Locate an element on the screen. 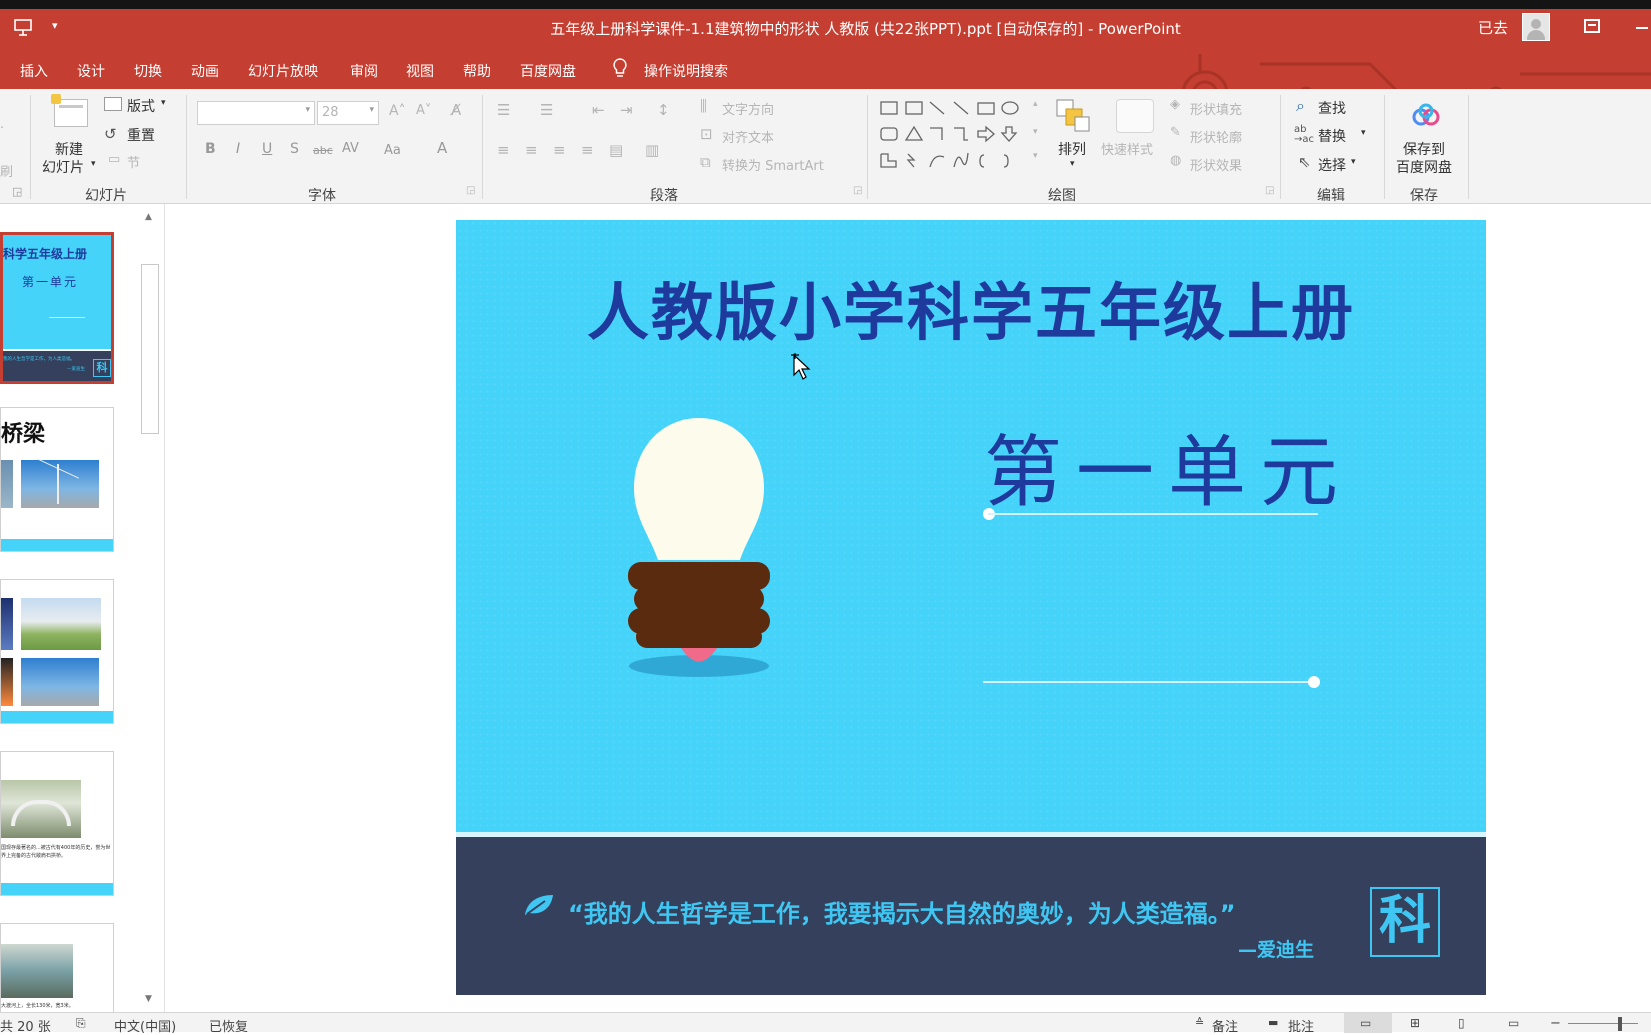 Image resolution: width=1651 pixels, height=1035 pixels. new-slide-icon is located at coordinates (69, 110).